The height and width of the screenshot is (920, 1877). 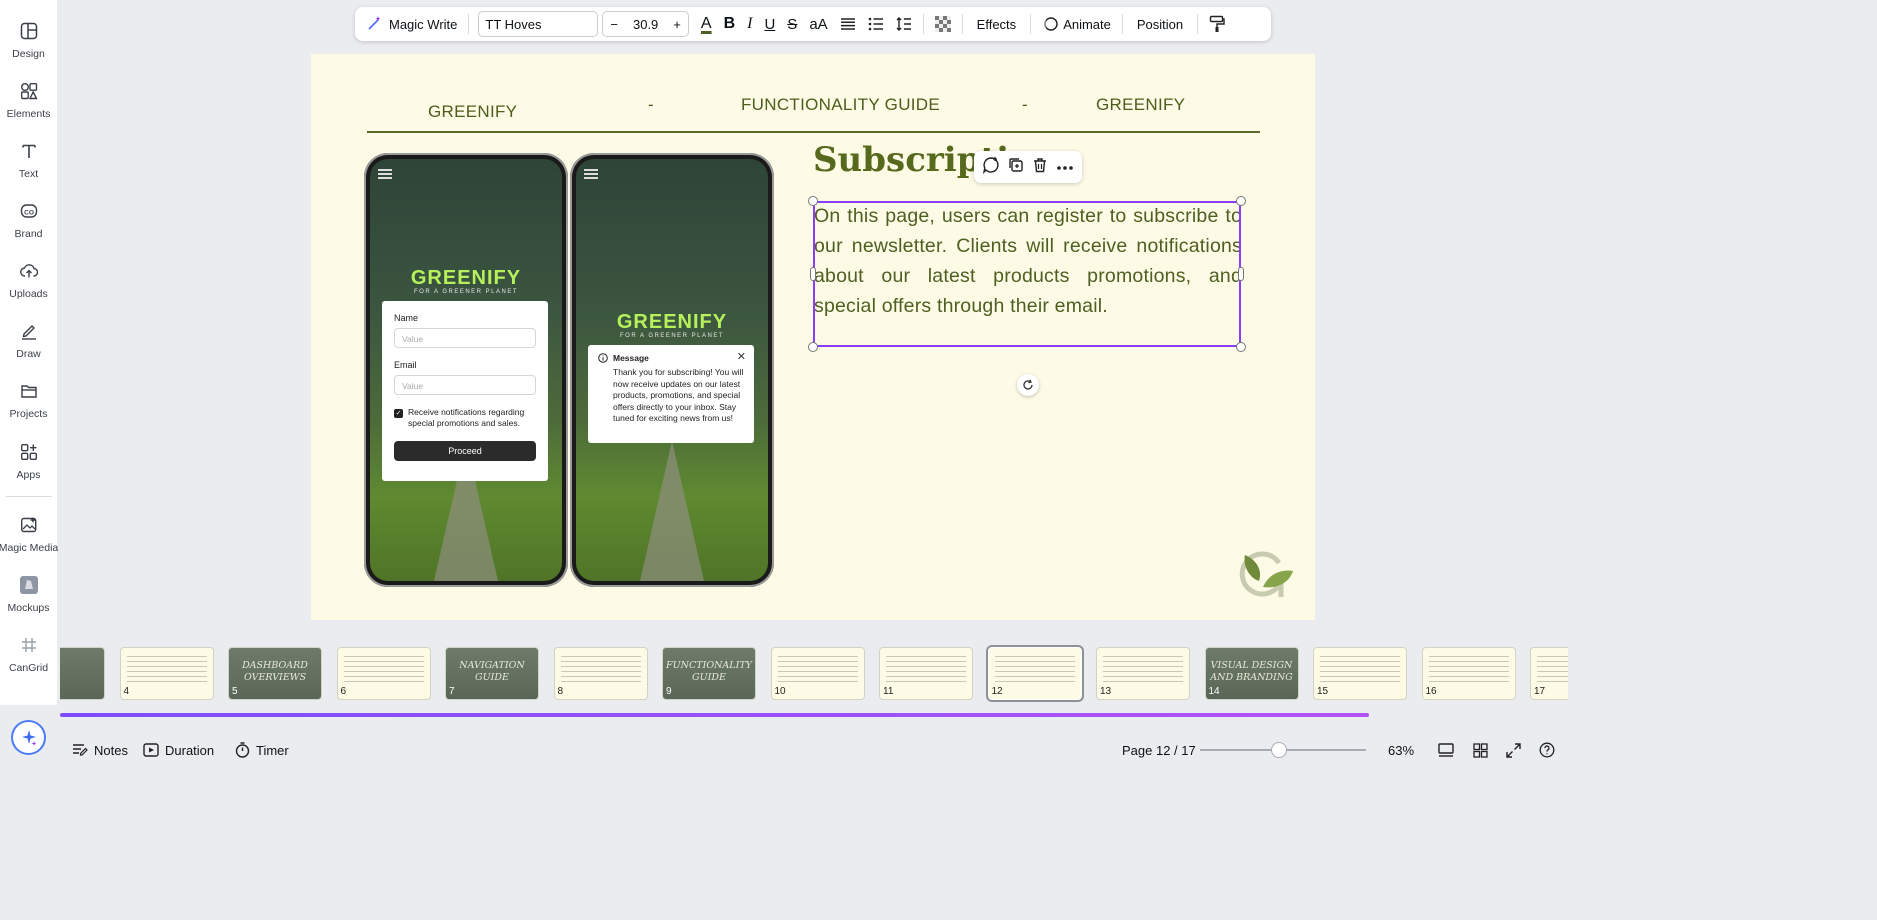 I want to click on font-size-increase-button: +, so click(x=677, y=24).